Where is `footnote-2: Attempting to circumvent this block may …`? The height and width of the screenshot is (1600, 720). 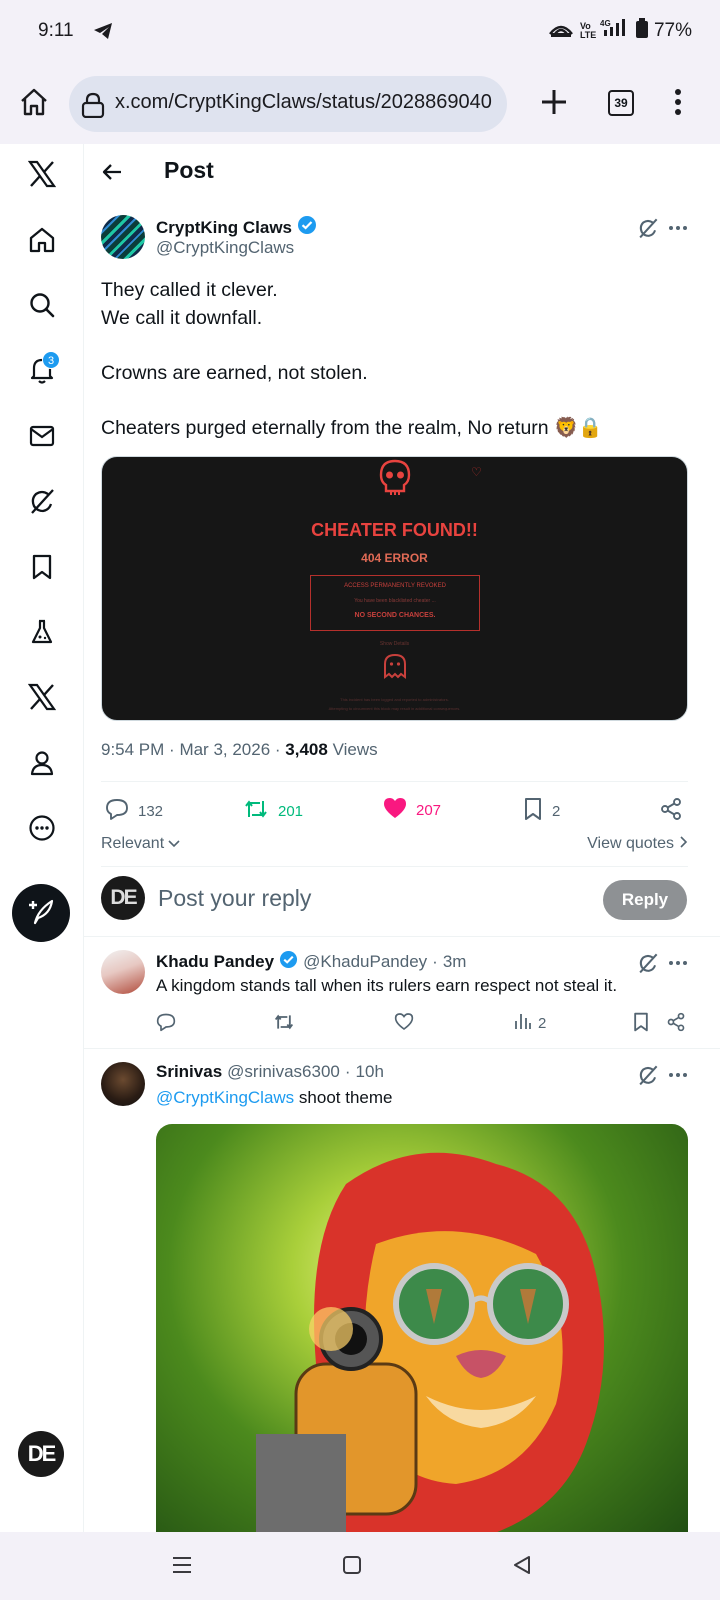
footnote-2: Attempting to circumvent this block may … is located at coordinates (394, 708).